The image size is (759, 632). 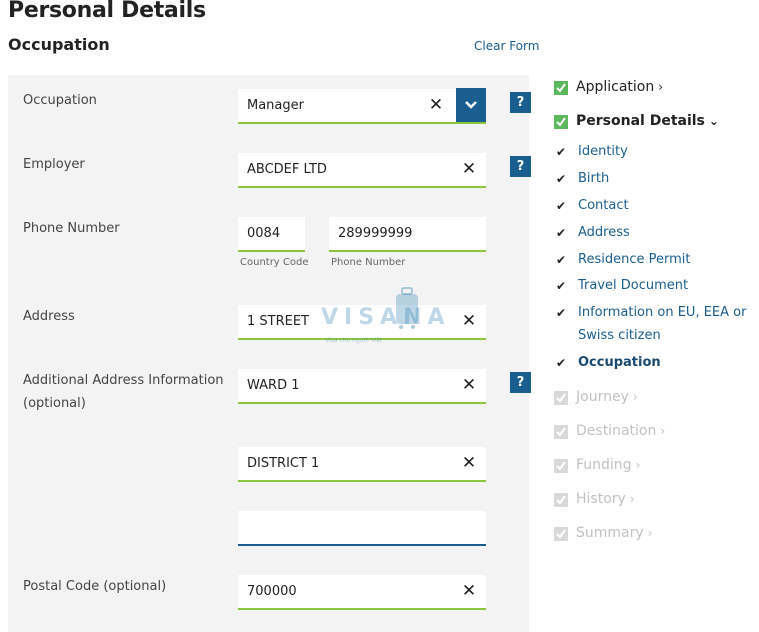 What do you see at coordinates (561, 466) in the screenshot?
I see `funding-check-icon` at bounding box center [561, 466].